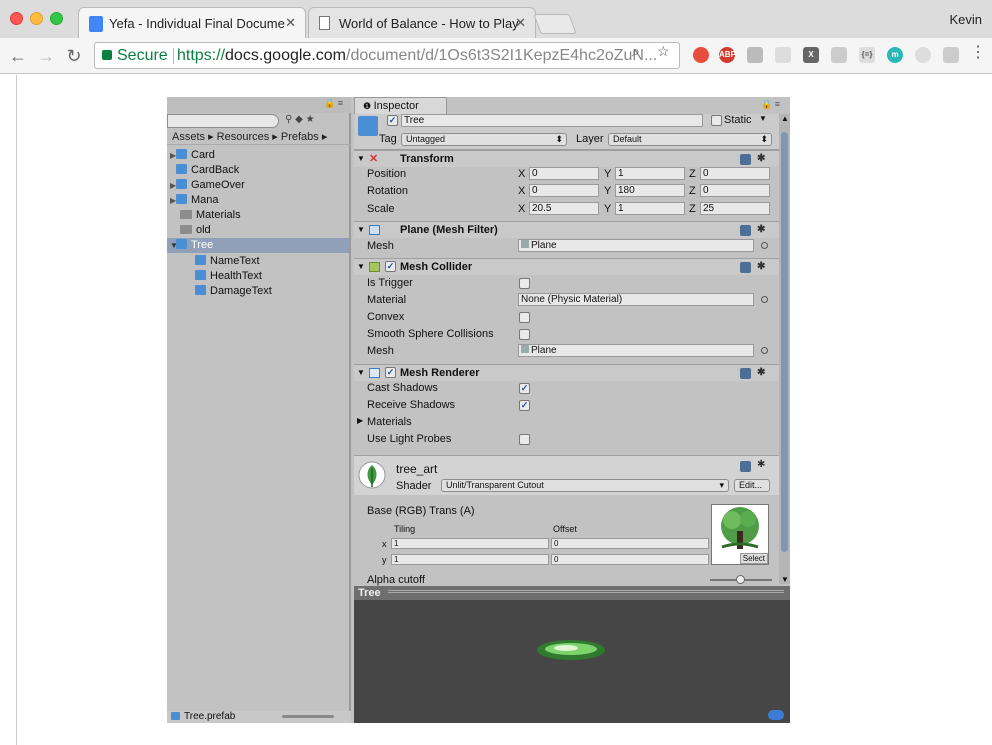  Describe the element at coordinates (258, 276) in the screenshot. I see `project-item-healthtext: HealthText` at that location.